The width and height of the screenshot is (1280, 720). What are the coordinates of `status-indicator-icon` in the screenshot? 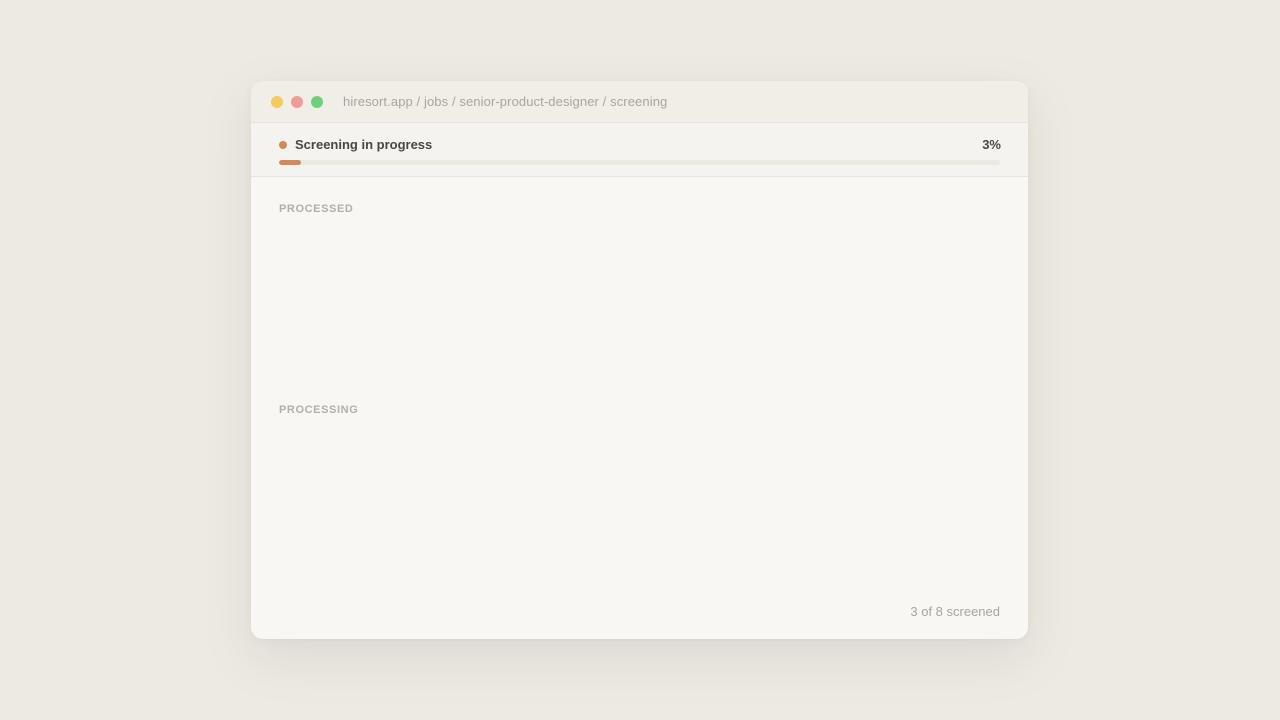 It's located at (283, 144).